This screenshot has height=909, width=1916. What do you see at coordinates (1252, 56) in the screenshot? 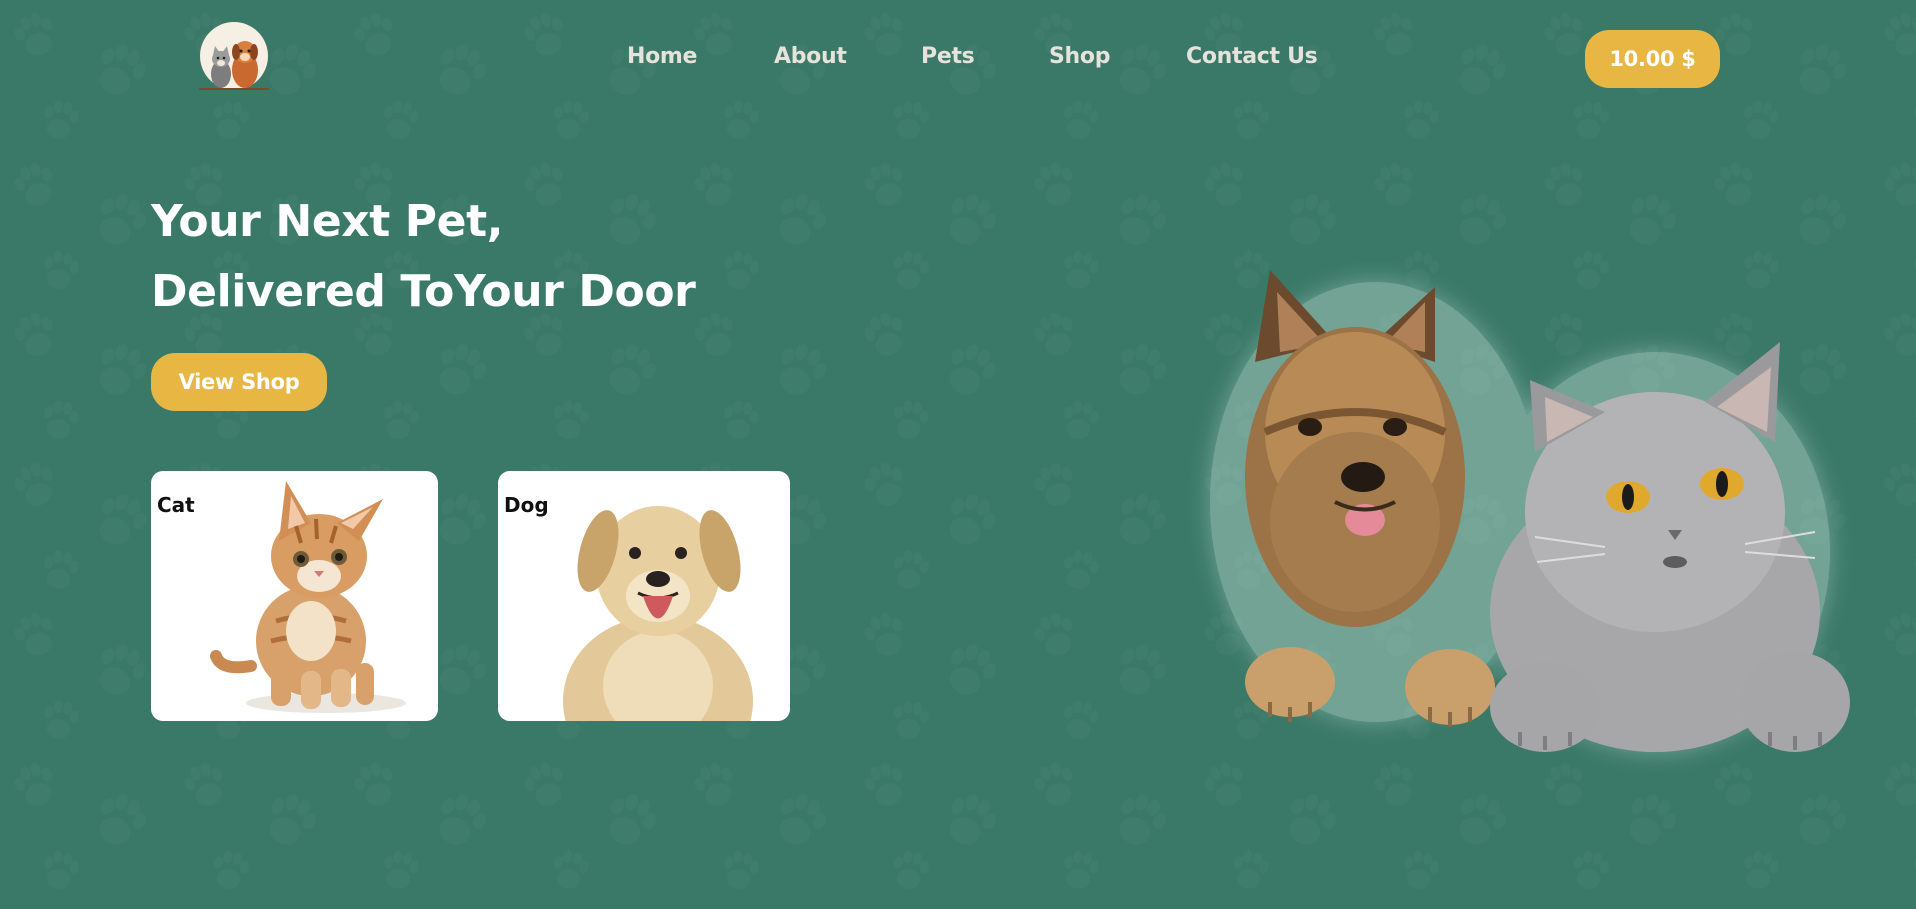
I see `nav-contact-link: Contact Us` at bounding box center [1252, 56].